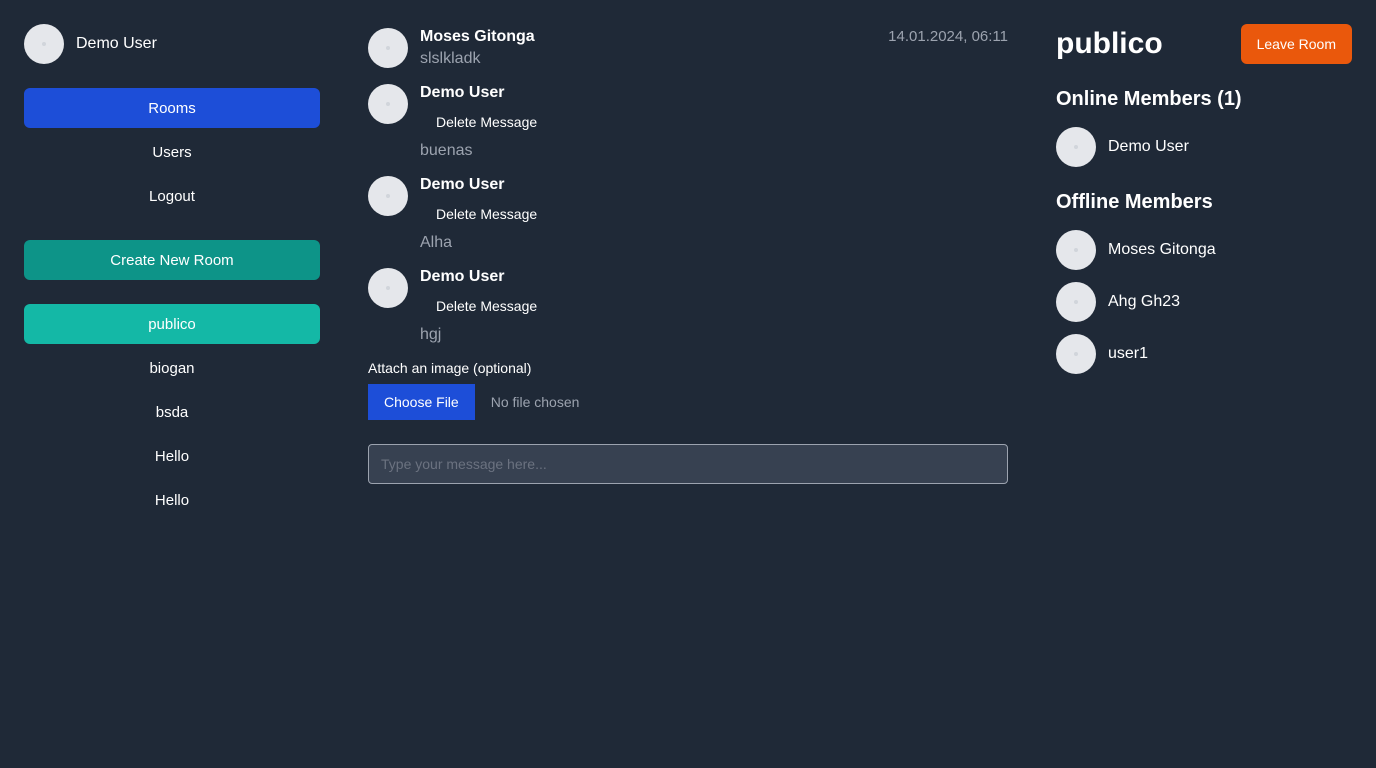  I want to click on room-item-biogan: biogan, so click(172, 368).